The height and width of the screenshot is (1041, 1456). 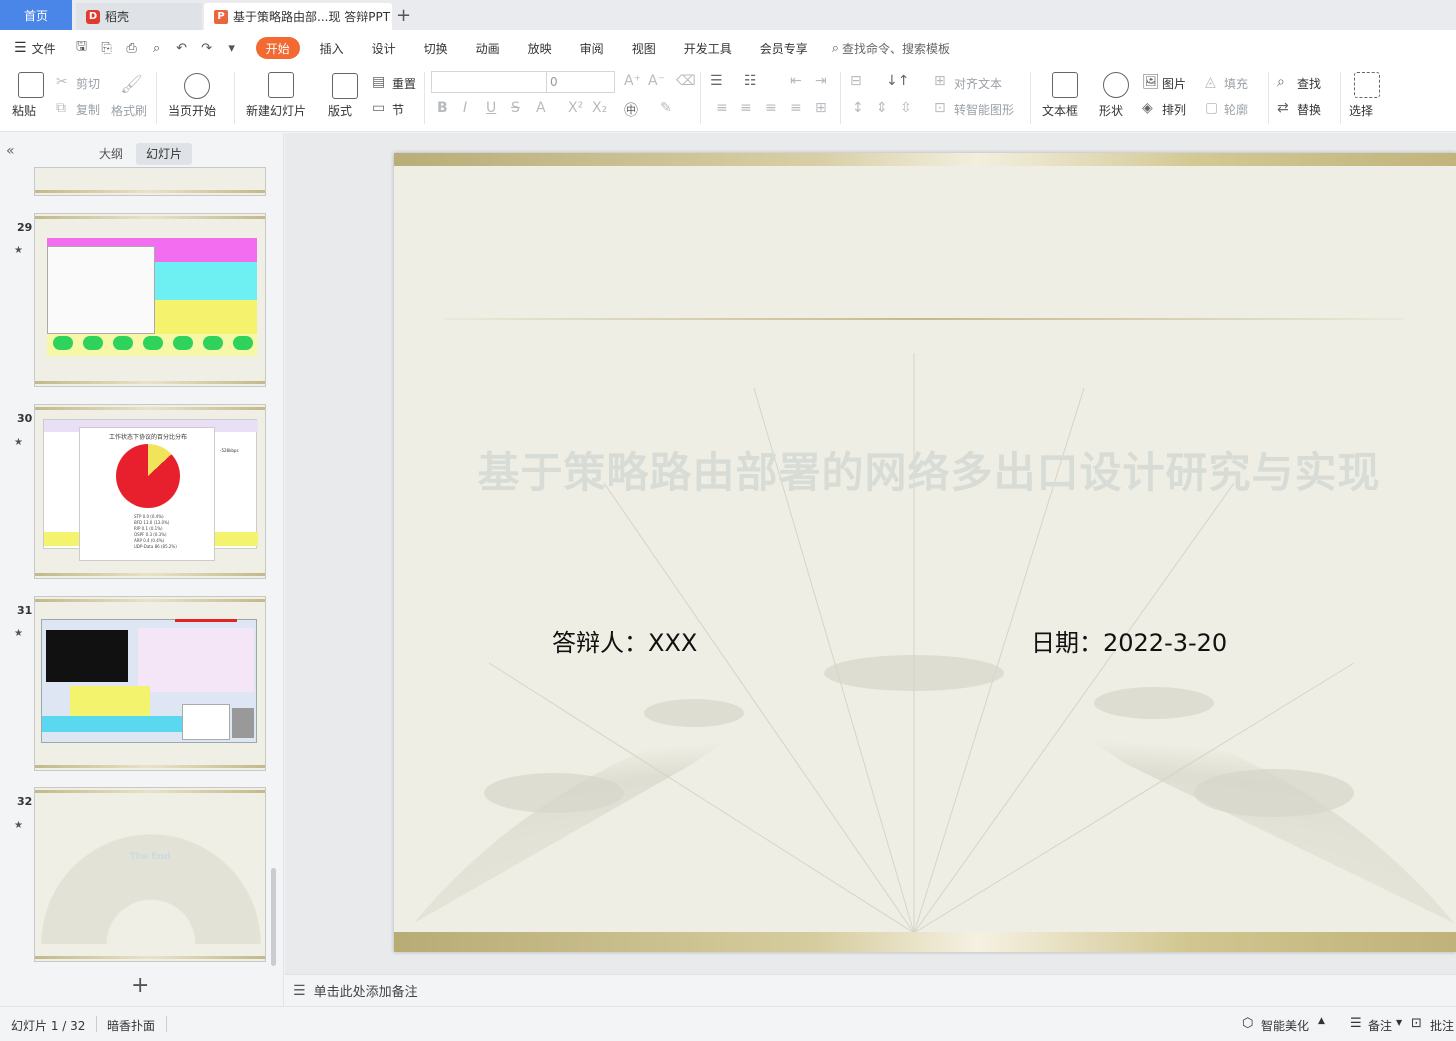 What do you see at coordinates (592, 48) in the screenshot?
I see `tab-review: 审阅` at bounding box center [592, 48].